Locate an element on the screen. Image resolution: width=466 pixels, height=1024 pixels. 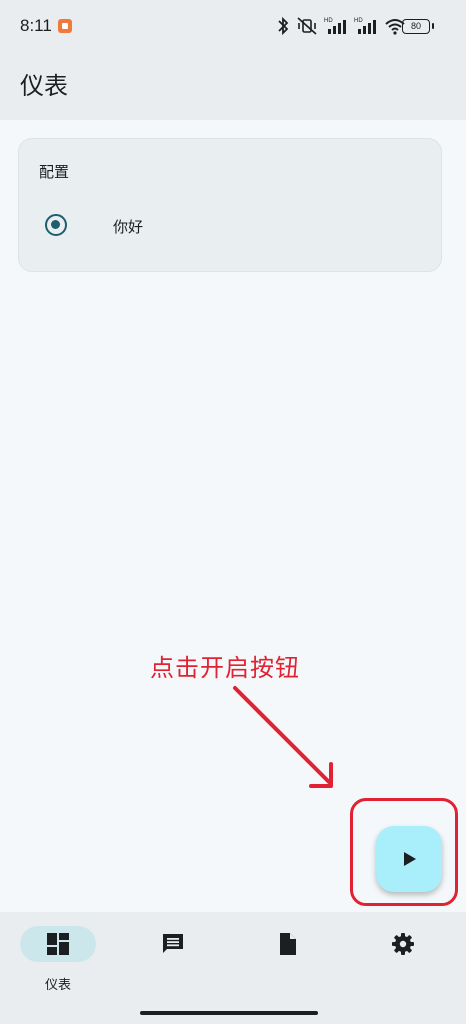
play-icon is located at coordinates (410, 859).